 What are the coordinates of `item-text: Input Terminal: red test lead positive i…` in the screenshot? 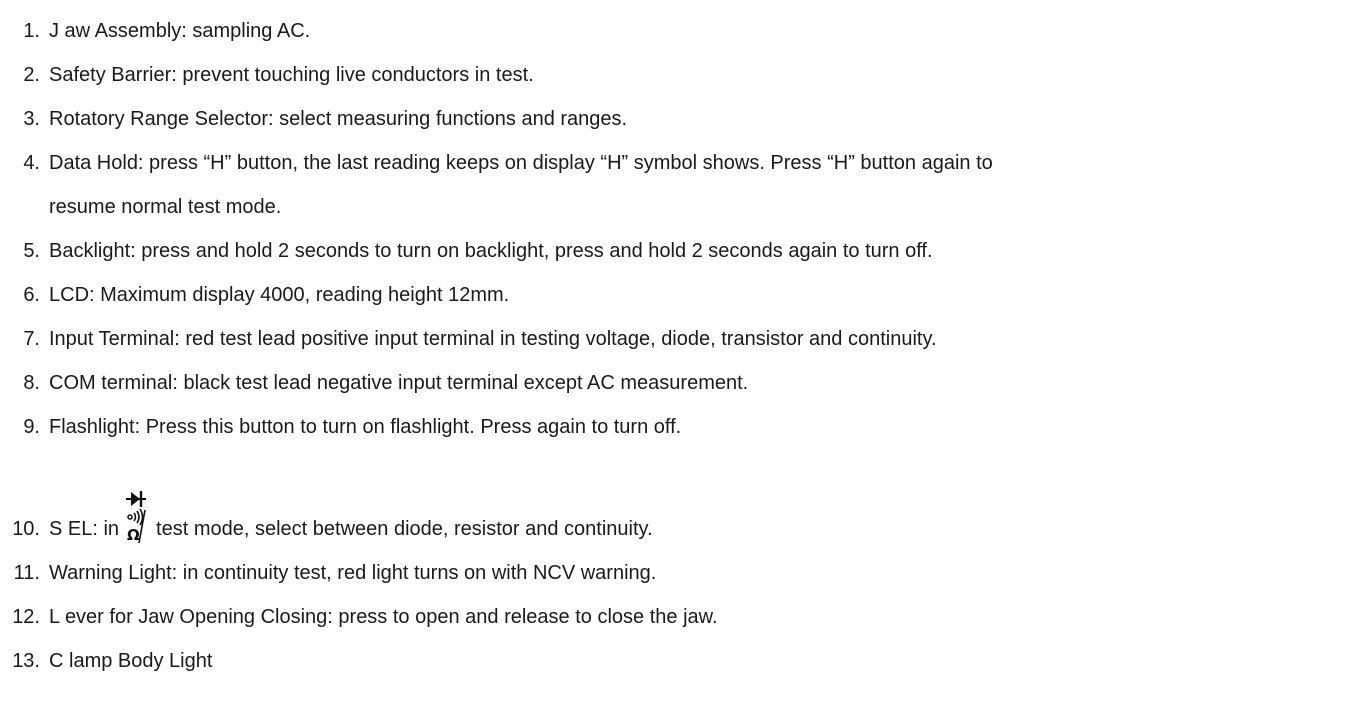 It's located at (493, 339).